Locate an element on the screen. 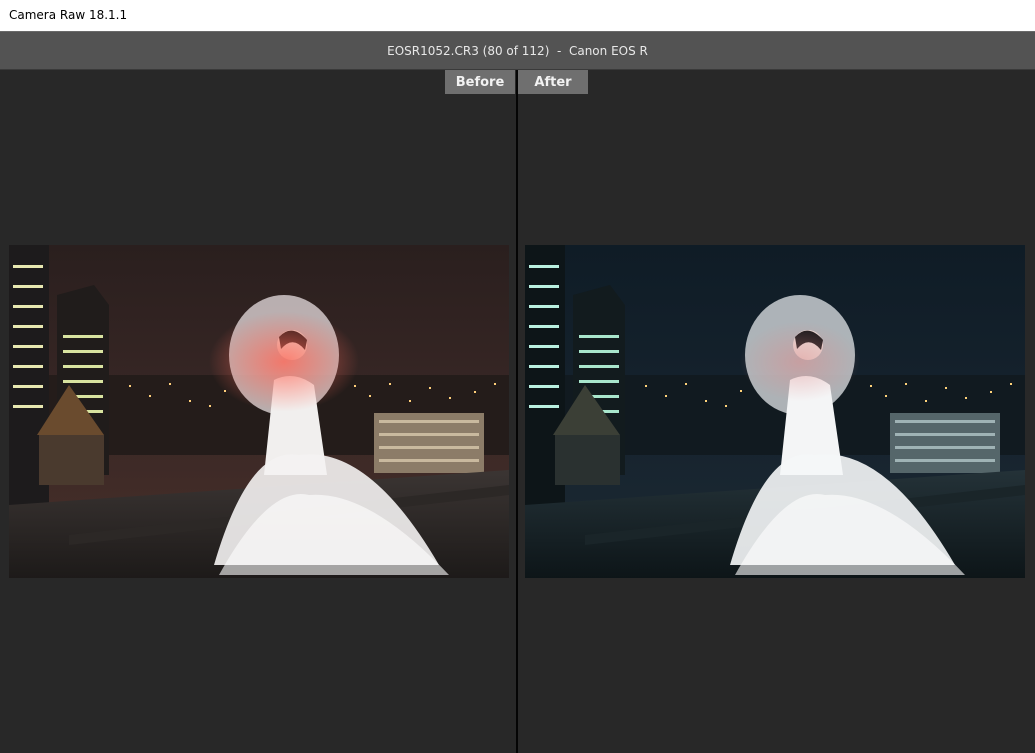 The height and width of the screenshot is (753, 1035). before-tab: Before is located at coordinates (480, 82).